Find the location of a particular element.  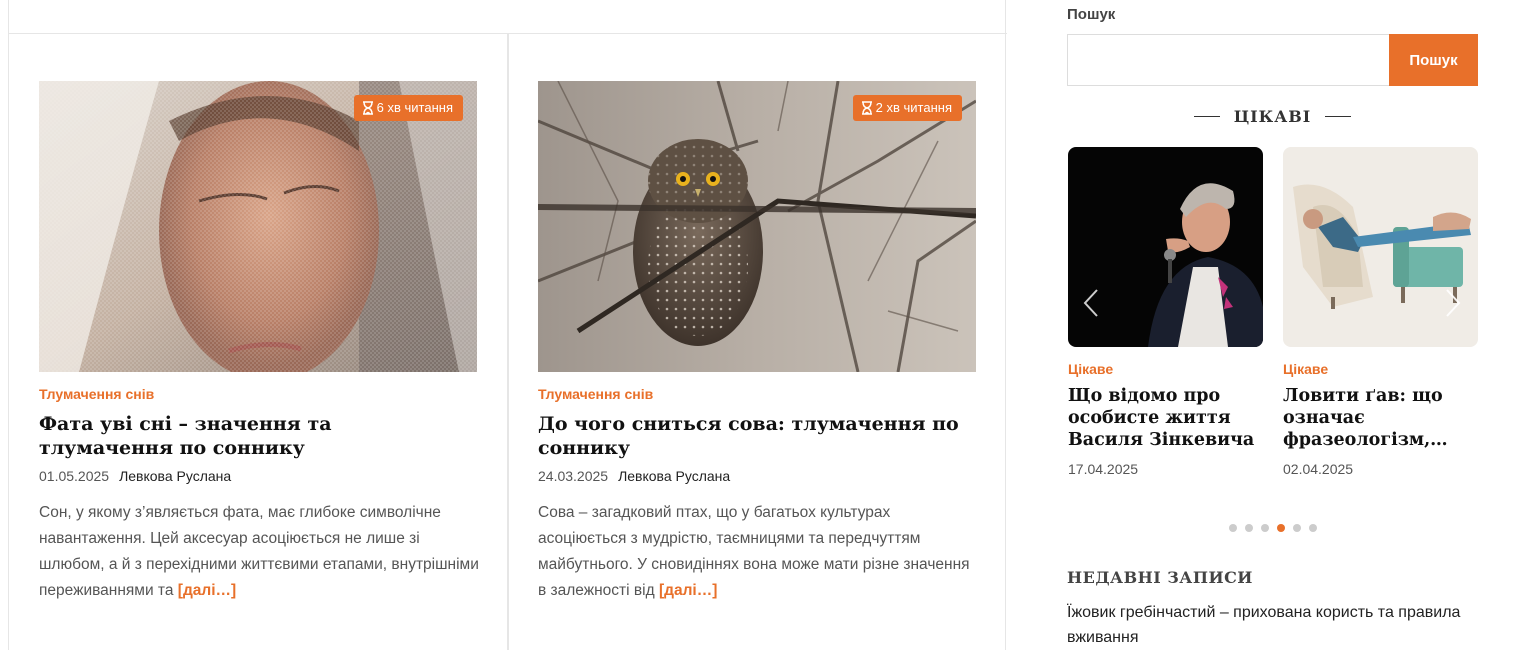

reading-time-badge: 6 хв читання is located at coordinates (408, 108).